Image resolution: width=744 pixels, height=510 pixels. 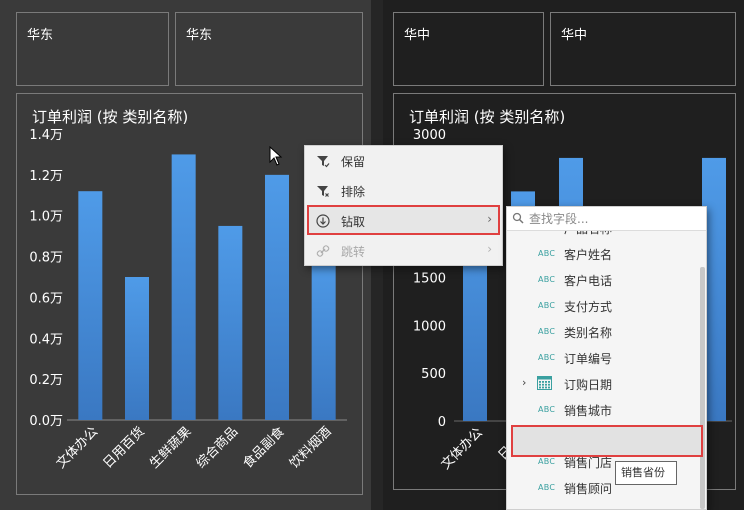 What do you see at coordinates (429, 135) in the screenshot?
I see `y-tick-label: 3000` at bounding box center [429, 135].